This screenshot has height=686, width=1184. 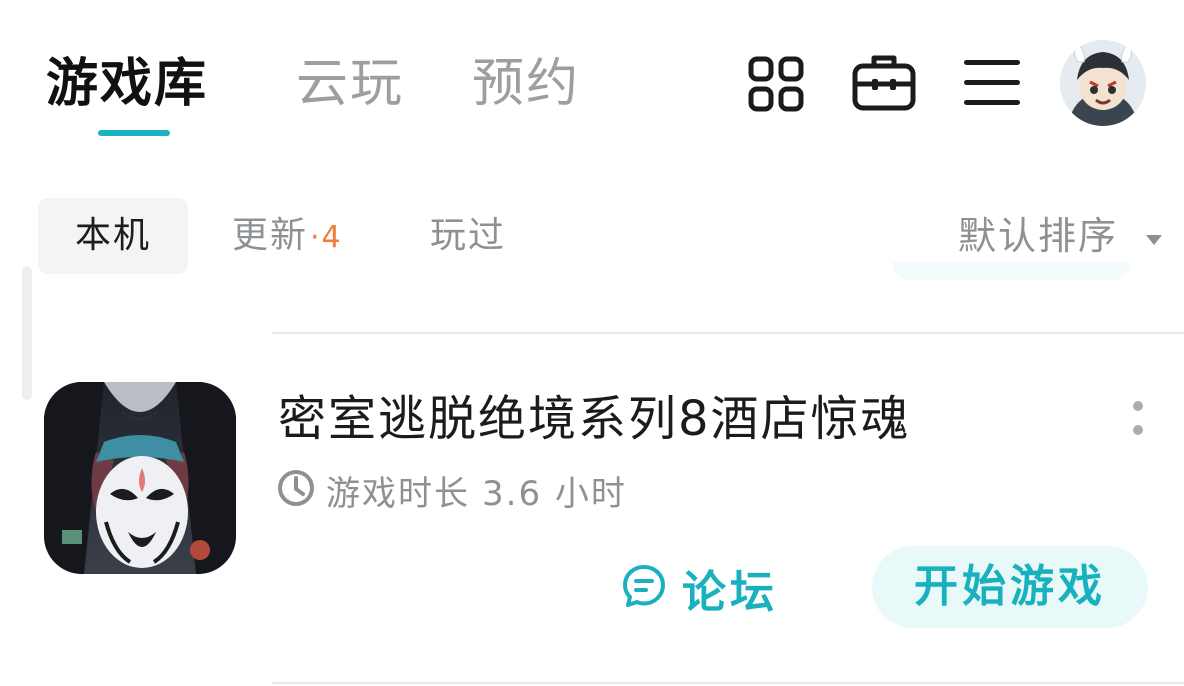 I want to click on pull-hint, so click(x=1011, y=271).